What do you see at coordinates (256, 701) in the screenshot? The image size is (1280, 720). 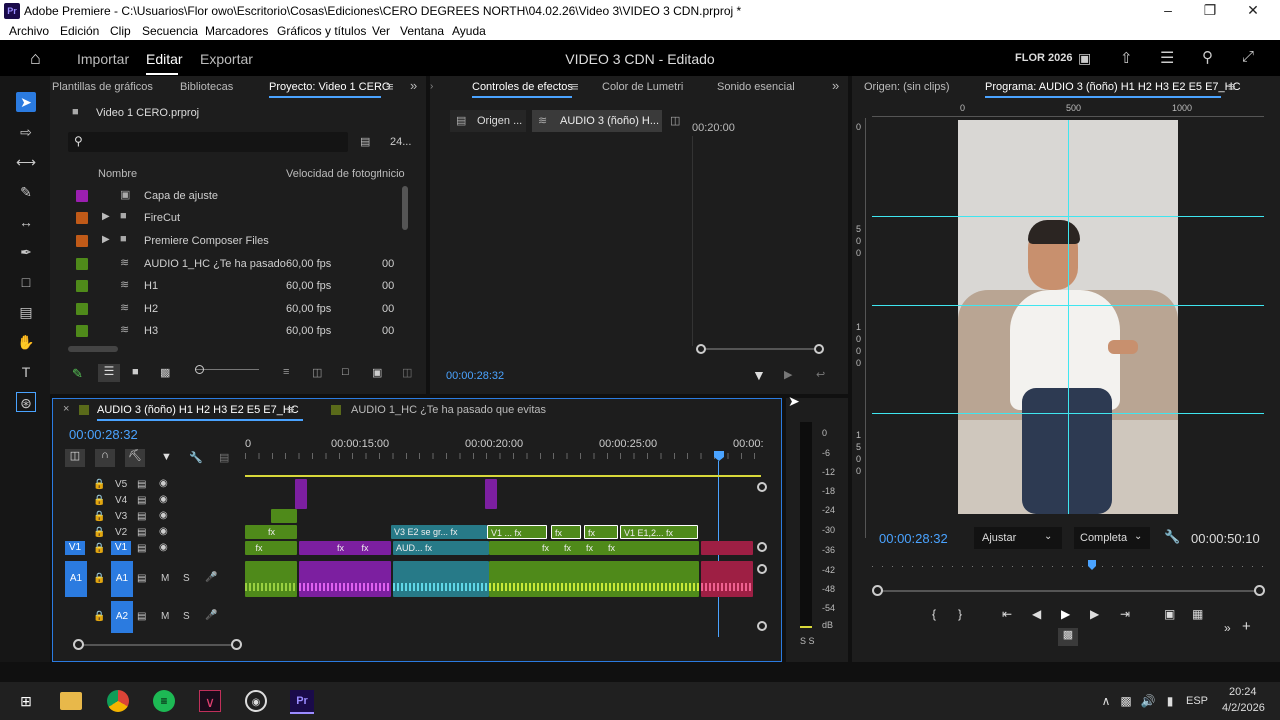 I see `obs-icon: ◉` at bounding box center [256, 701].